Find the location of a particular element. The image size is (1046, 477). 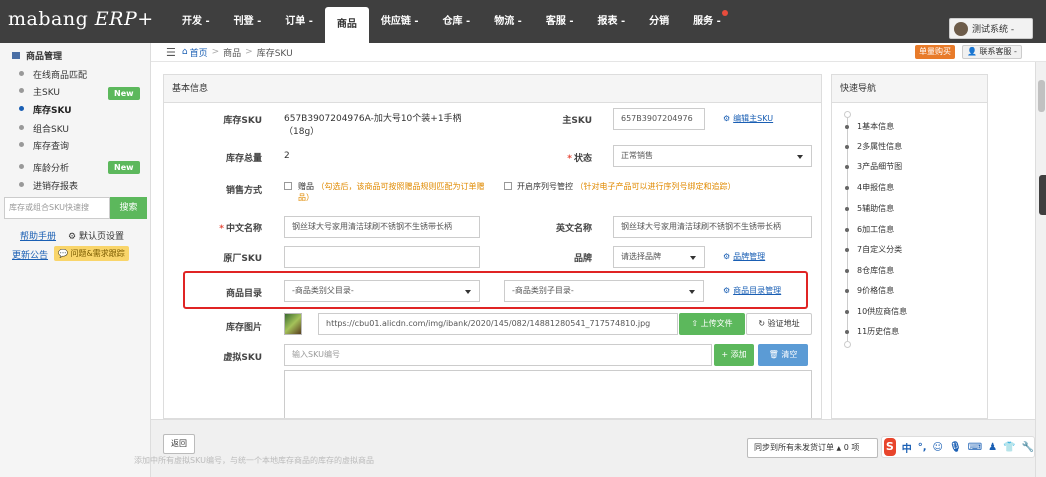

quick-nav-end-dot is located at coordinates (847, 344).